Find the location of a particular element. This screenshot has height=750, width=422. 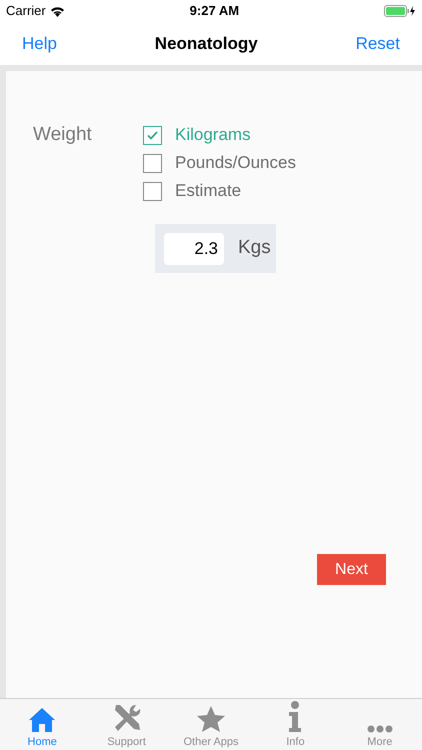

clock-time: 9:27 AM is located at coordinates (215, 11).